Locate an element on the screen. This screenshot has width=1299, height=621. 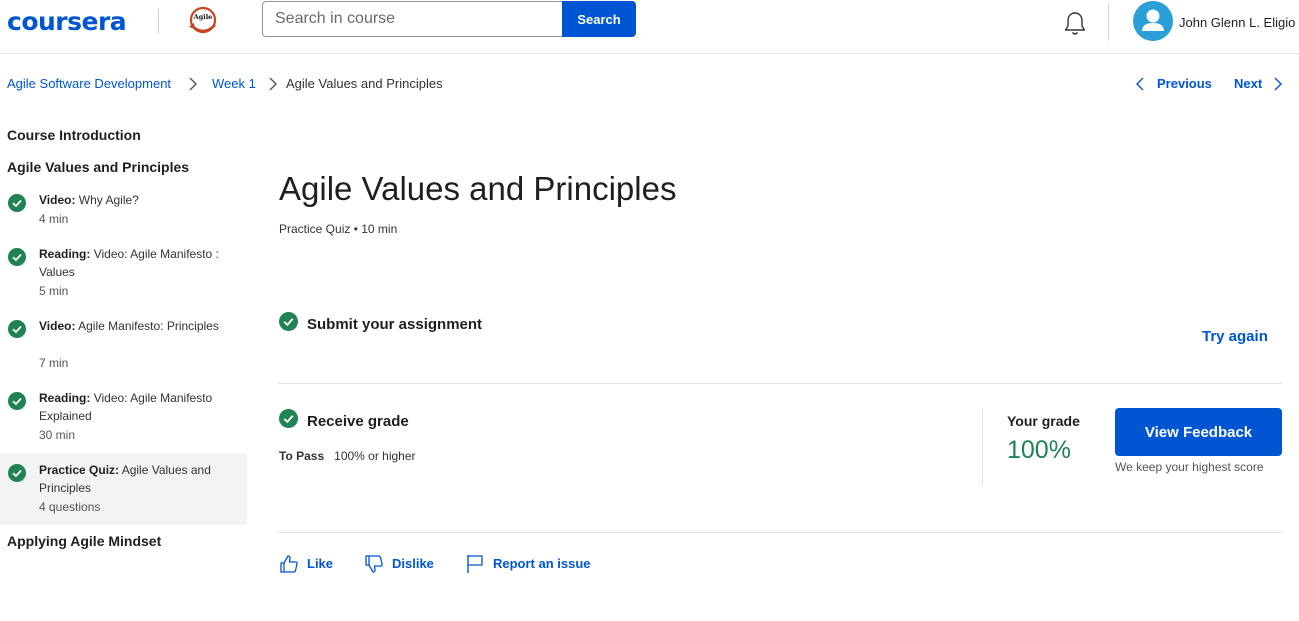
sidebar-section-applying-agile-mindset: Applying Agile Mindset is located at coordinates (84, 541).